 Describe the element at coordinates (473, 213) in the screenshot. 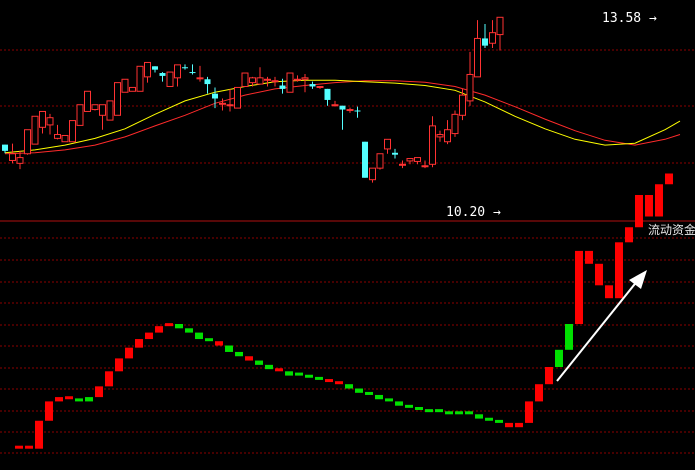

I see `low-price-label: 10.20 →` at that location.